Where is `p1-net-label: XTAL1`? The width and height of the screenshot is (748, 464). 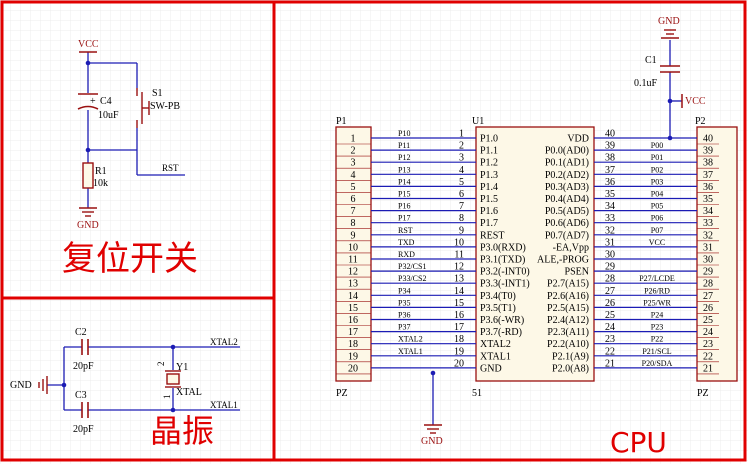 p1-net-label: XTAL1 is located at coordinates (410, 351).